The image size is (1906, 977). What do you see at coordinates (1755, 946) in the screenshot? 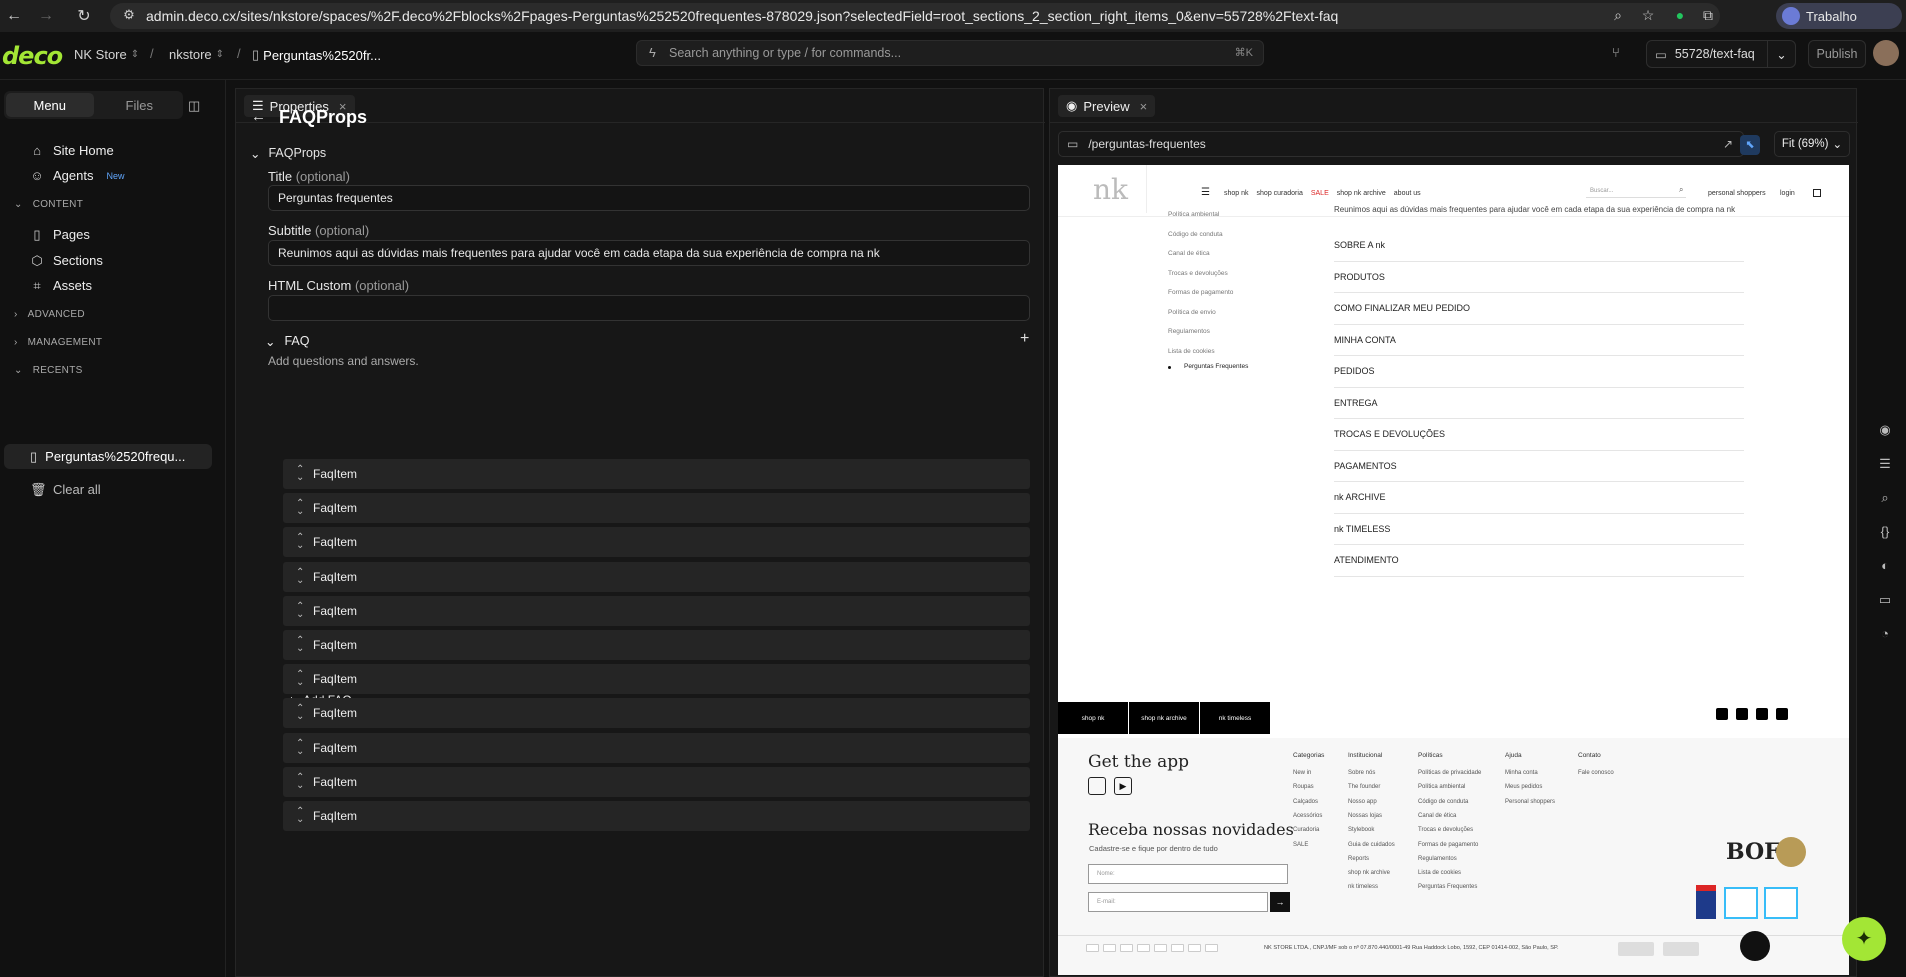
I see `chat-button` at bounding box center [1755, 946].